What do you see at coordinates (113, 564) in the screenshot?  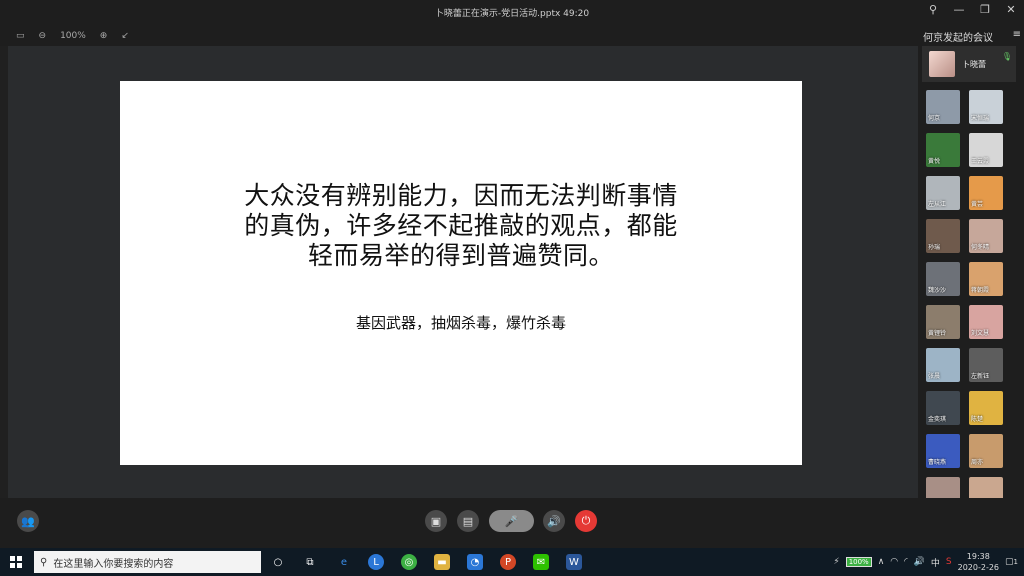 I see `search-placeholder: 在这里输入你要搜索的内容` at bounding box center [113, 564].